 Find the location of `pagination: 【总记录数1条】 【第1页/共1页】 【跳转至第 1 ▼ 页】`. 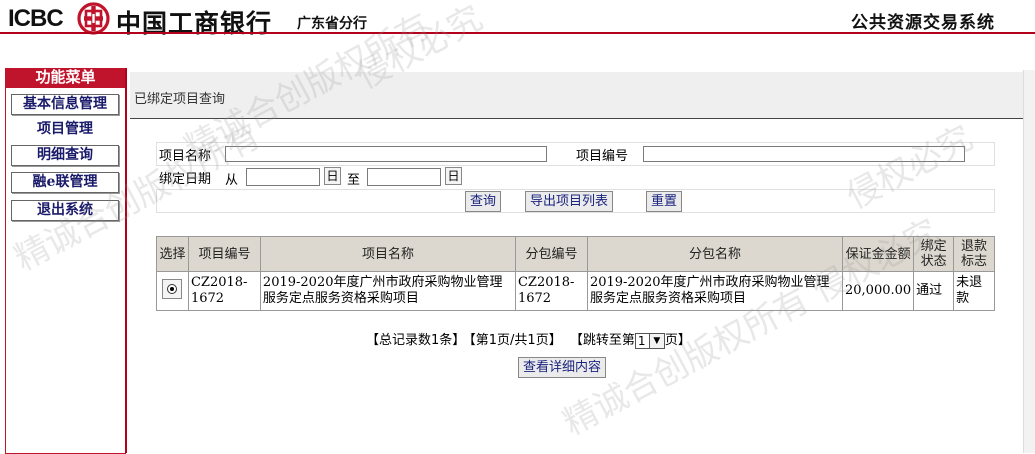

pagination: 【总记录数1条】 【第1页/共1页】 【跳转至第 1 ▼ 页】 is located at coordinates (528, 339).